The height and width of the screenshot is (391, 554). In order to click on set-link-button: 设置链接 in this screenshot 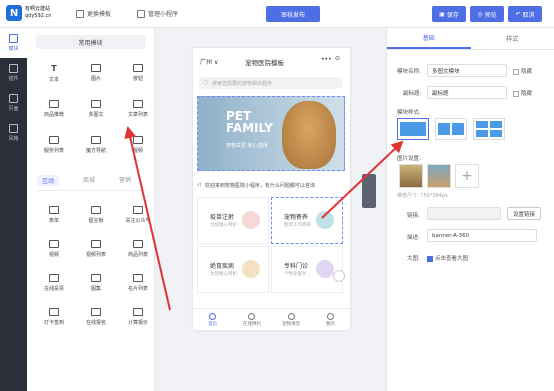, I will do `click(524, 213)`.